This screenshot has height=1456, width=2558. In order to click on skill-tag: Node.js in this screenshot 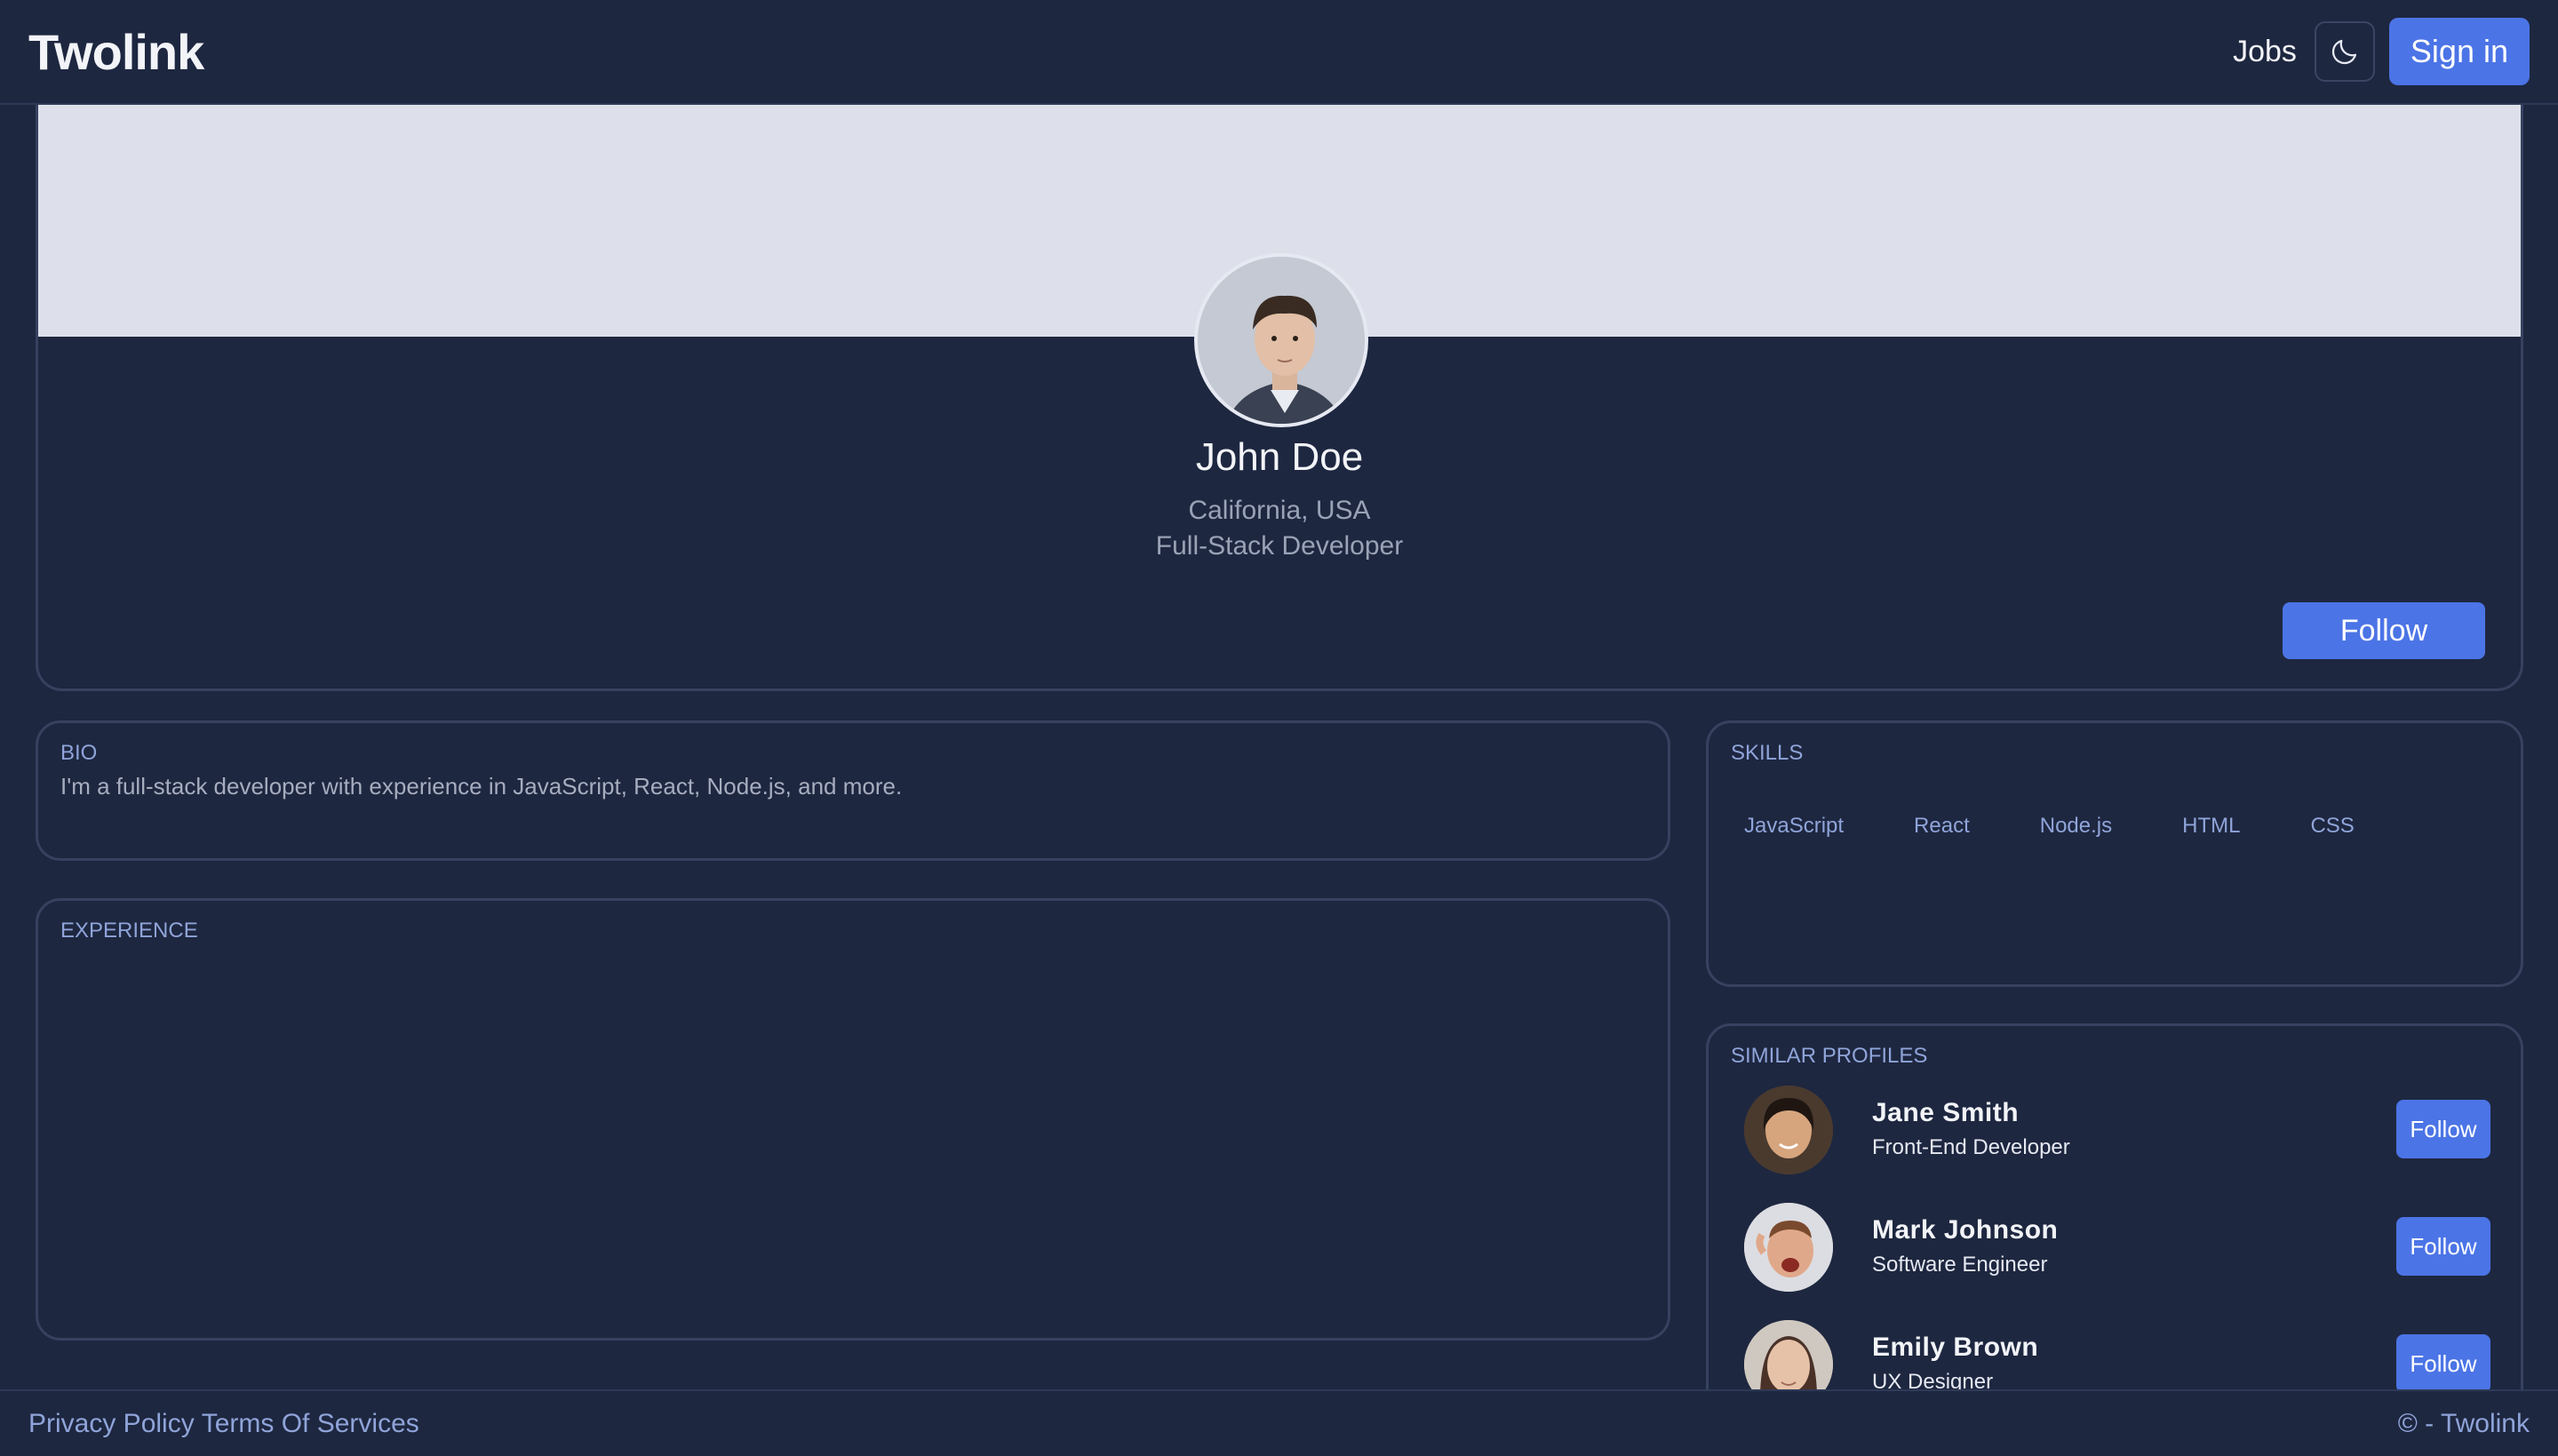, I will do `click(2076, 826)`.